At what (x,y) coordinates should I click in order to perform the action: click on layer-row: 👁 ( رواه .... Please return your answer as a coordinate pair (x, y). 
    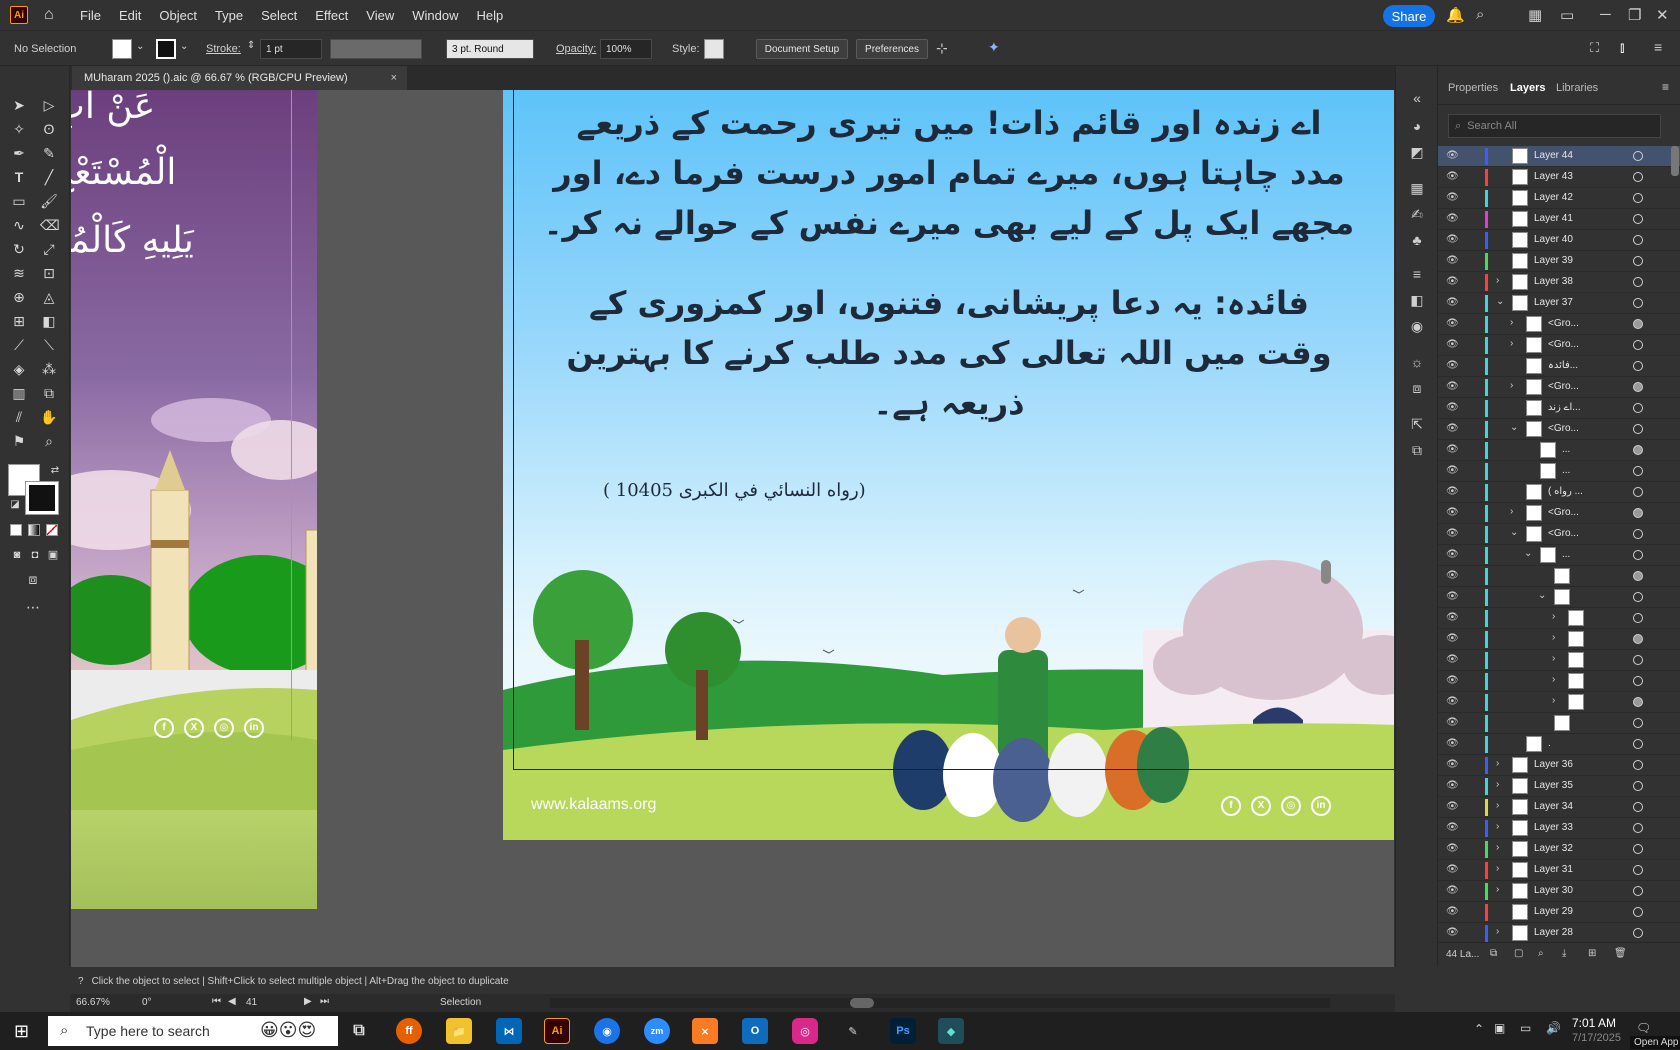
    Looking at the image, I should click on (1559, 492).